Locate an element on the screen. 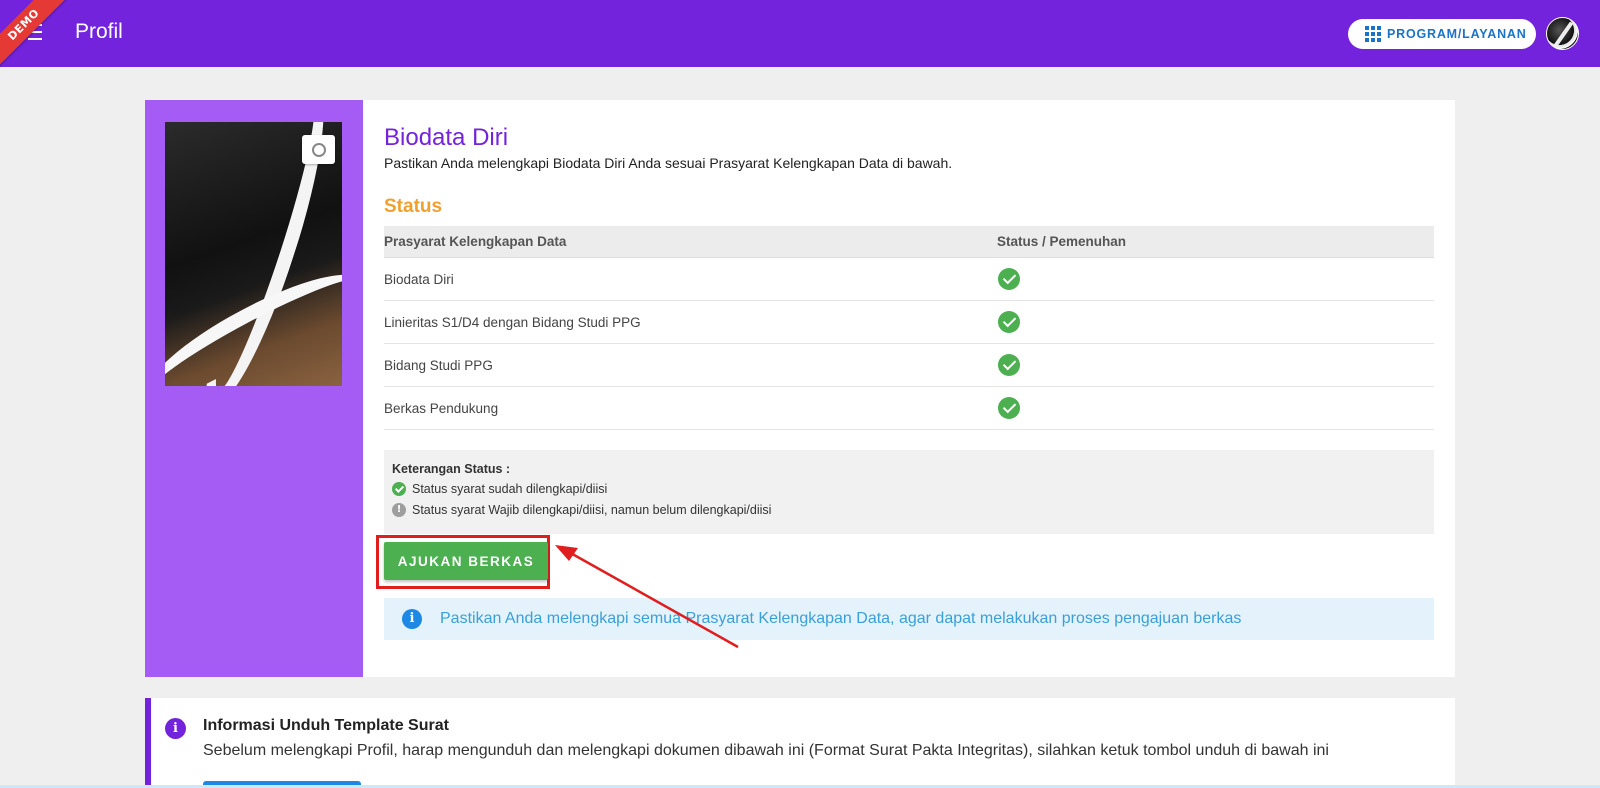 Image resolution: width=1600 pixels, height=788 pixels. info-title: Informasi Unduh Template Surat is located at coordinates (326, 725).